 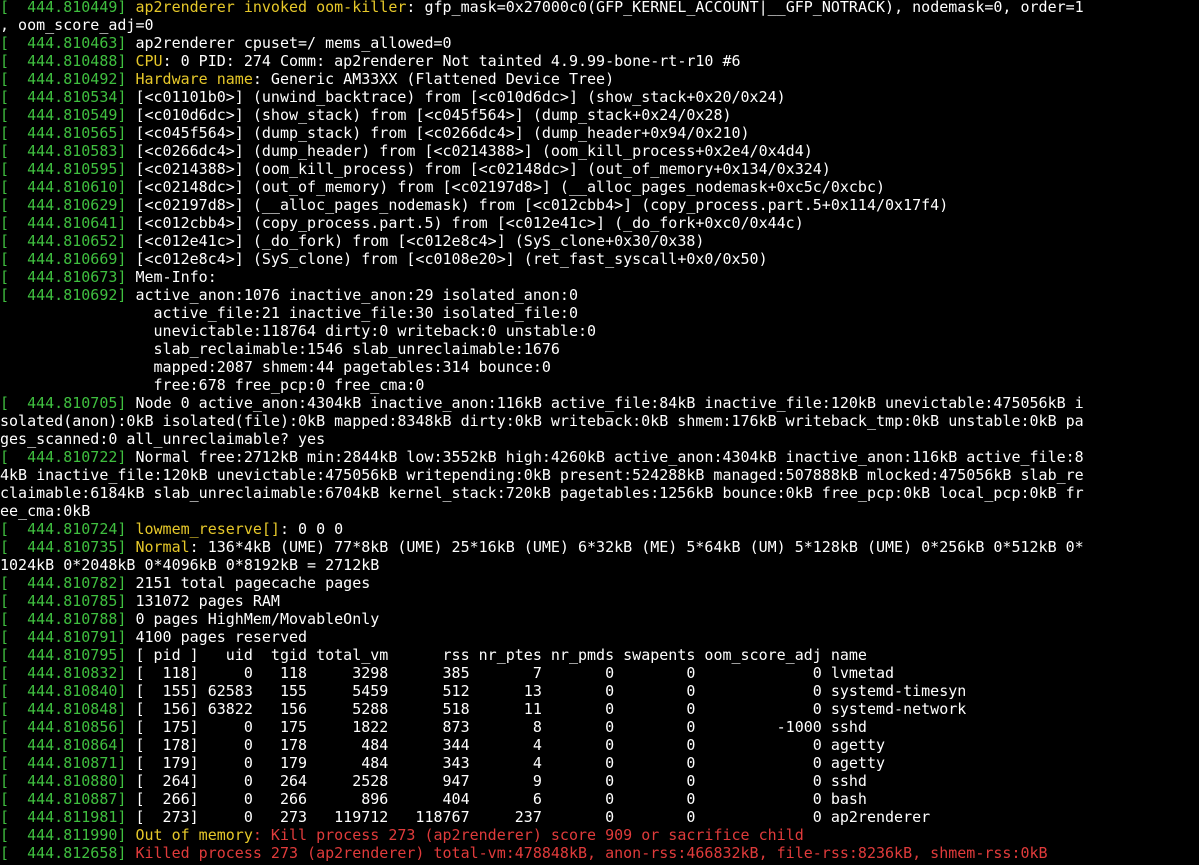 What do you see at coordinates (68, 457) in the screenshot?
I see `log-timestamp: [ 444.810722]` at bounding box center [68, 457].